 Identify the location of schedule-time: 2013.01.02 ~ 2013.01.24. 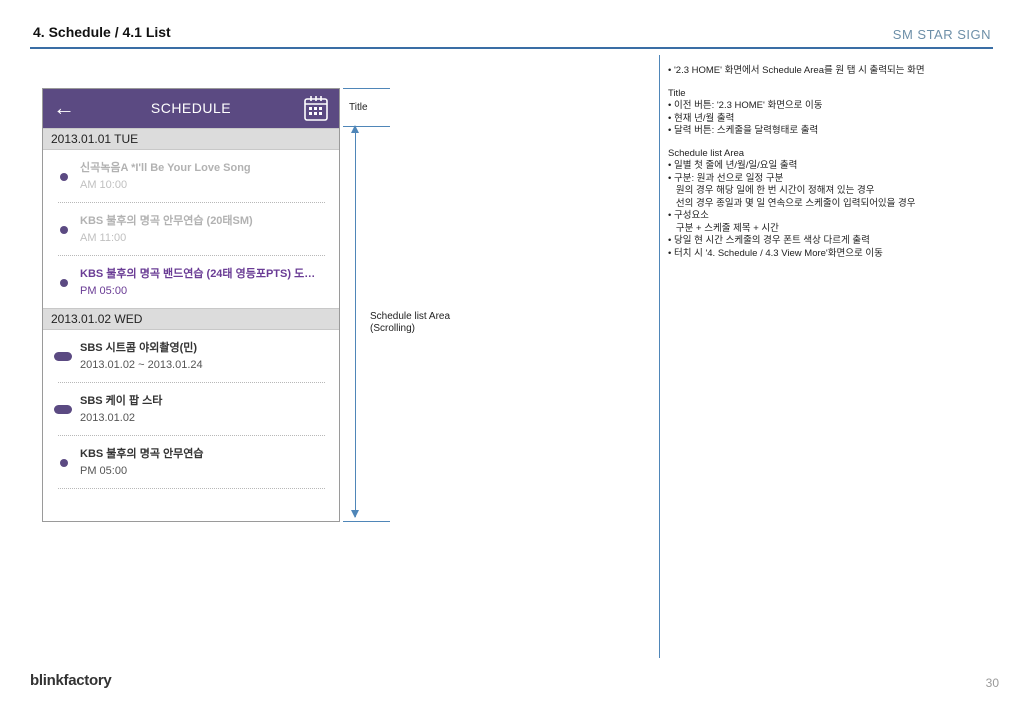
(141, 365).